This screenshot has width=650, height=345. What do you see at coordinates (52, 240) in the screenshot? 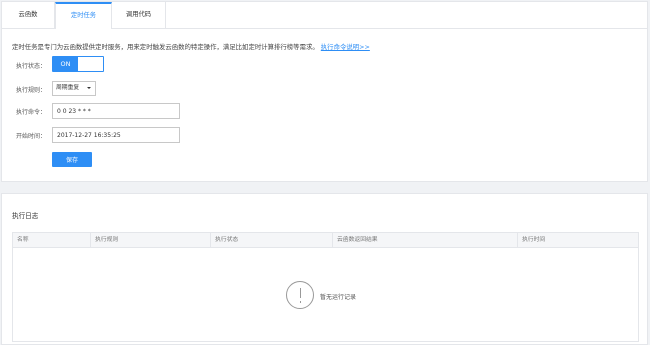
I see `column-header-name: 名称` at bounding box center [52, 240].